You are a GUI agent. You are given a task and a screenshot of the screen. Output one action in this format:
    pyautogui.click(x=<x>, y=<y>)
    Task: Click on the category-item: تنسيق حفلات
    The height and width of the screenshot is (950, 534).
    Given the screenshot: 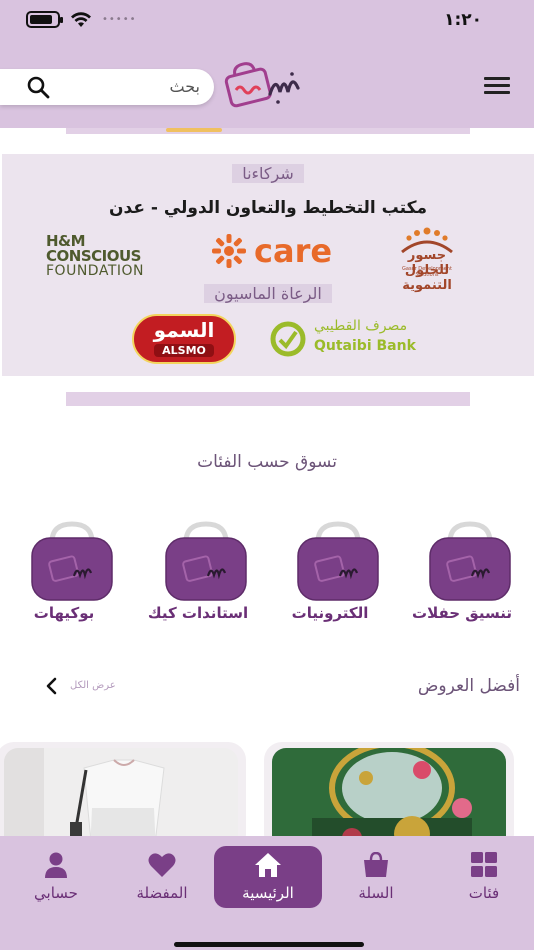 What is the action you would take?
    pyautogui.click(x=462, y=571)
    